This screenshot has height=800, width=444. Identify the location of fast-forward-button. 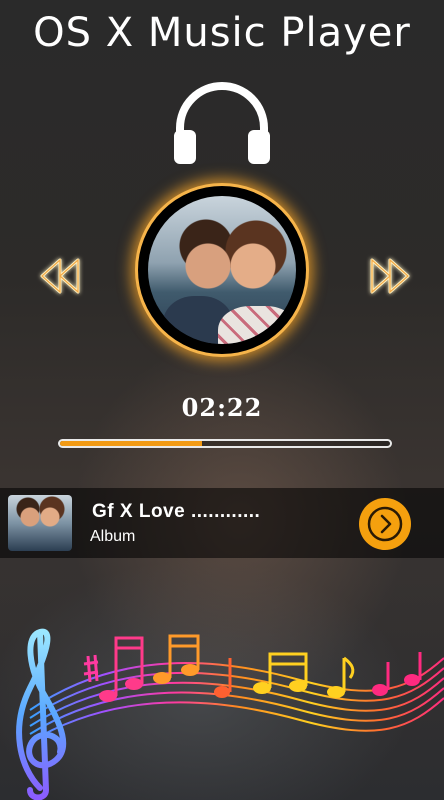
(390, 276).